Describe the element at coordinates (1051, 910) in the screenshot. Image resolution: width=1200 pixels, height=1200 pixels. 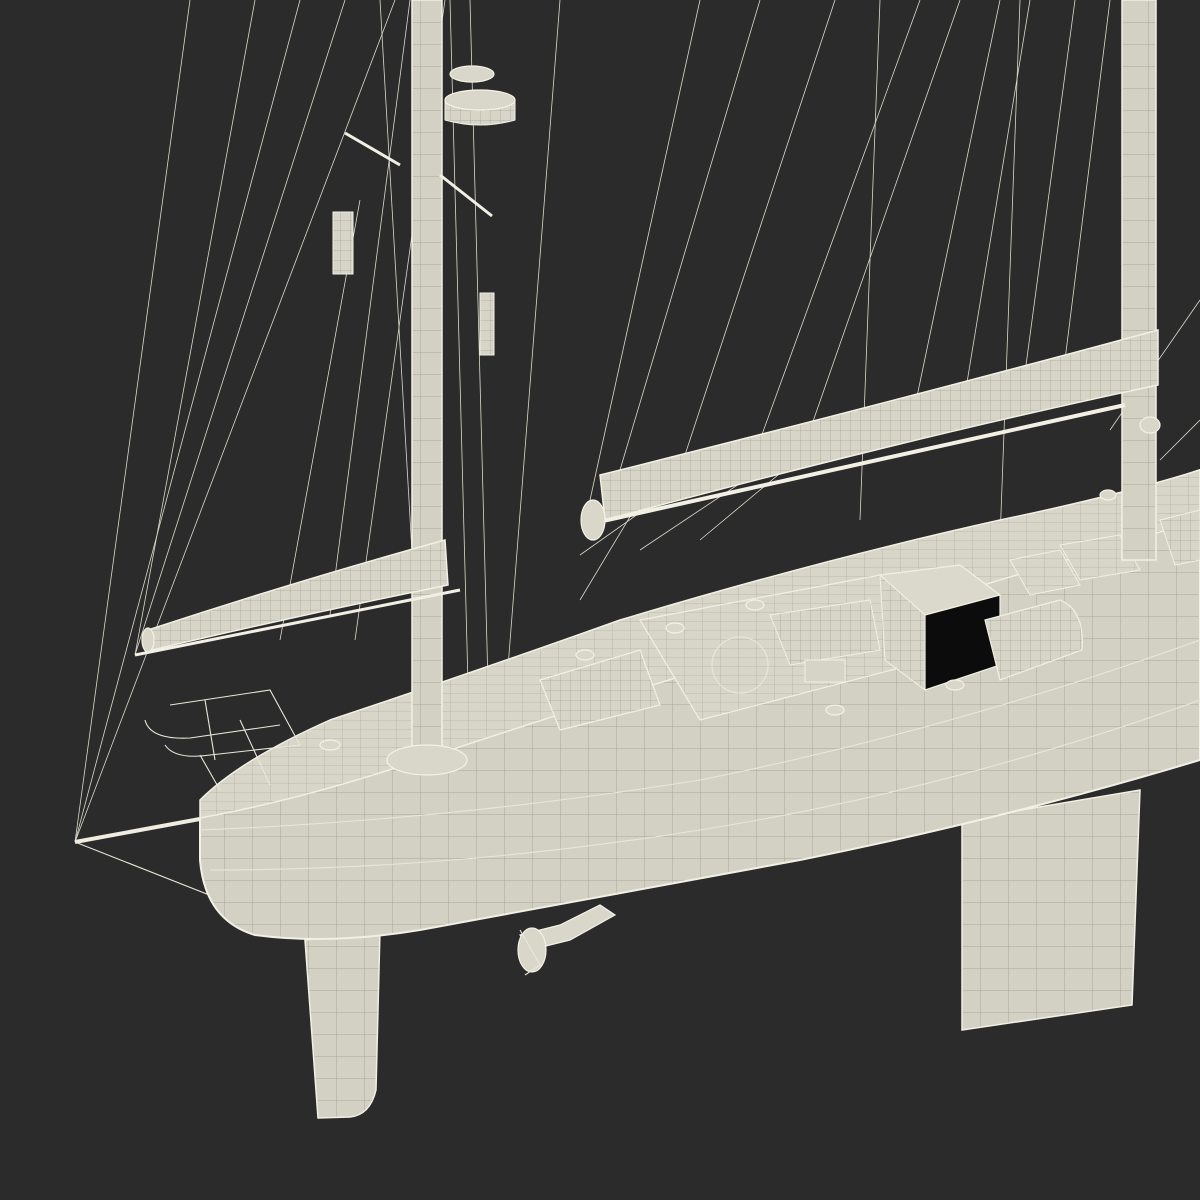
I see `keel` at that location.